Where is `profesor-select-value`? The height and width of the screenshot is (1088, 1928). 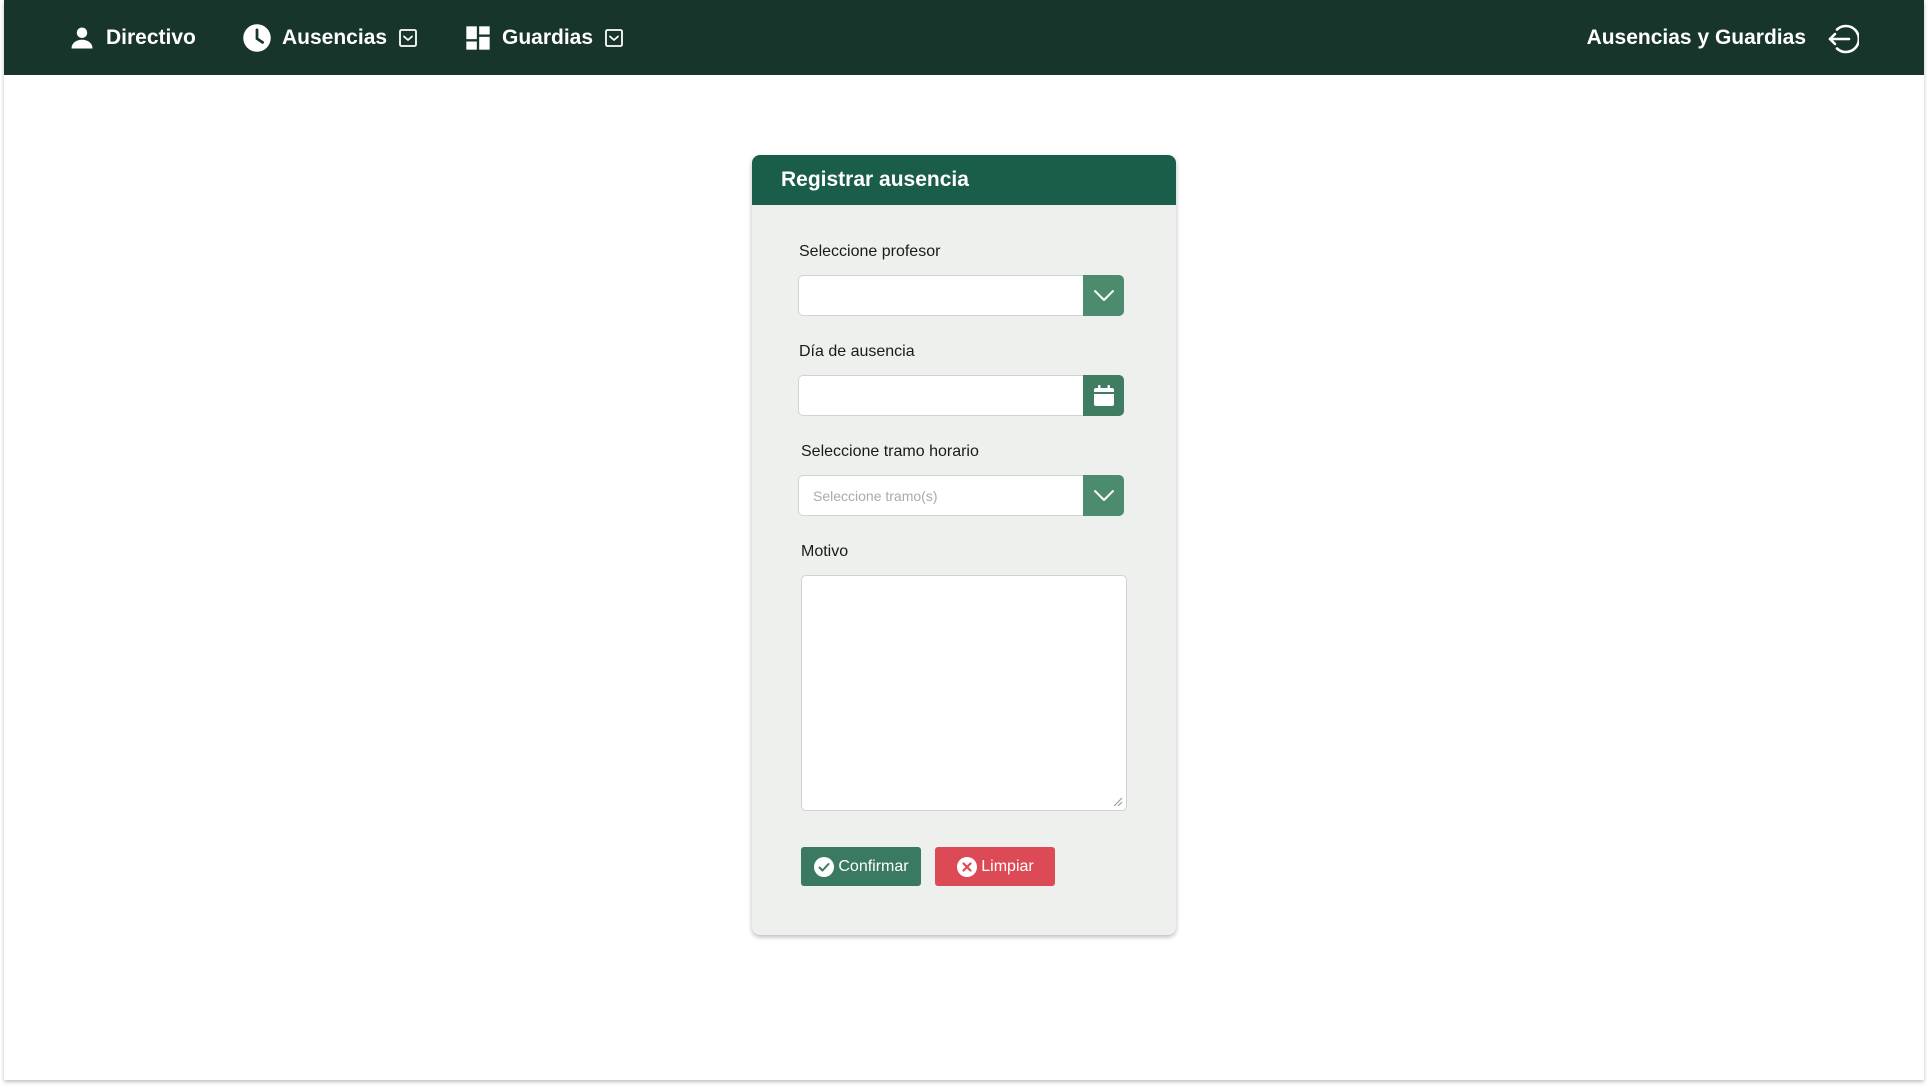
profesor-select-value is located at coordinates (940, 295).